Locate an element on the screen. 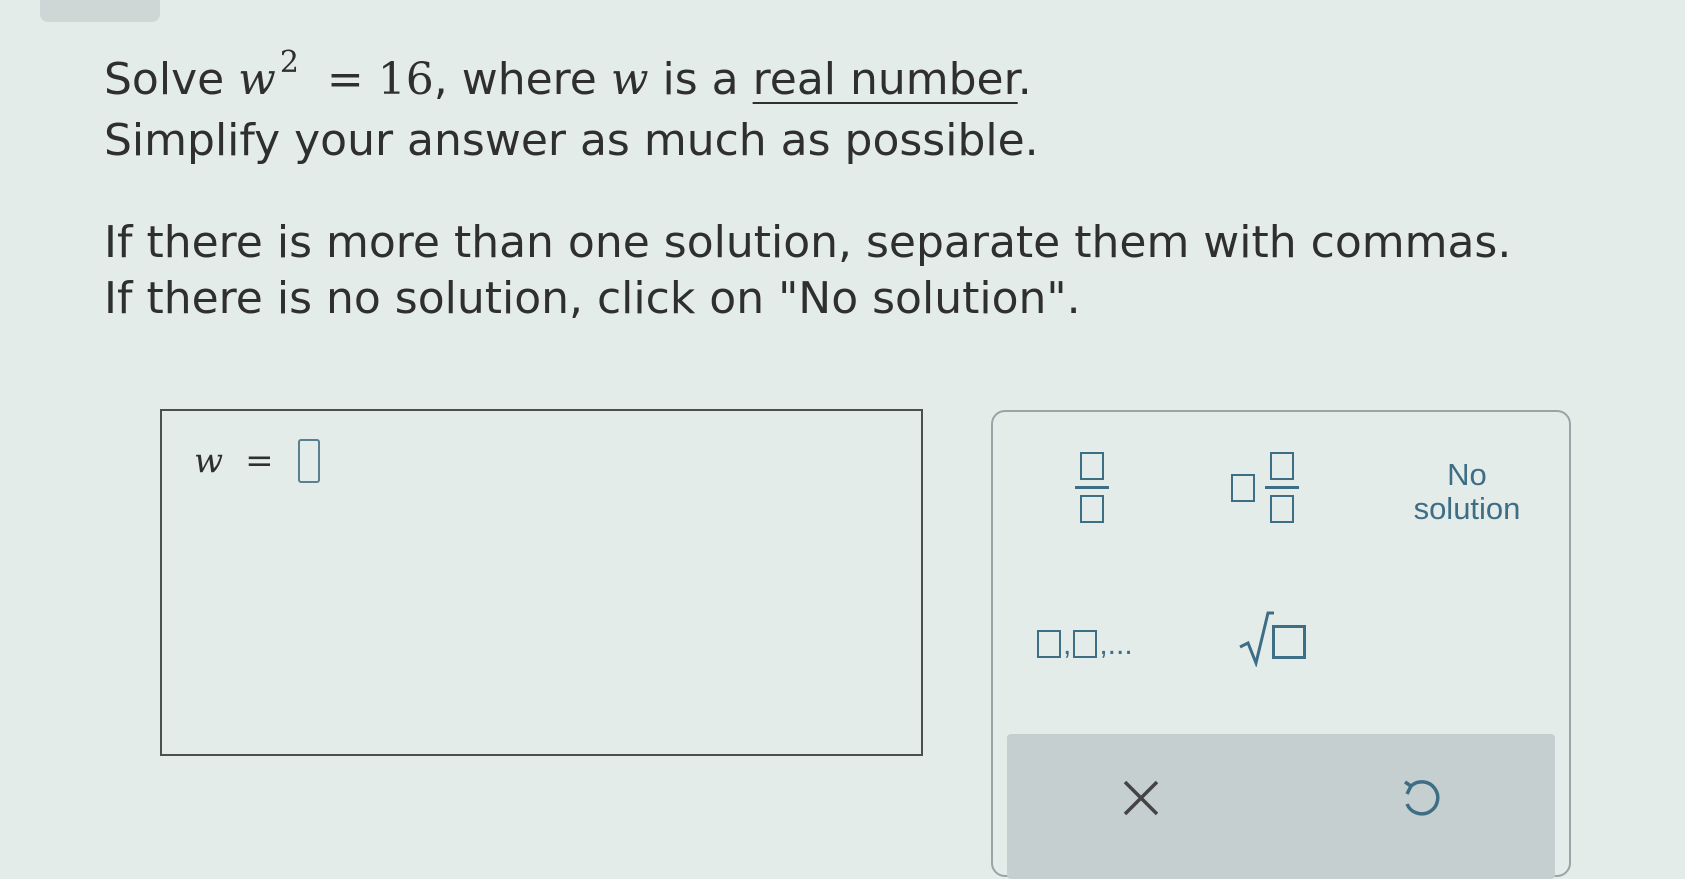 This screenshot has width=1685, height=879. answer-input is located at coordinates (308, 461).